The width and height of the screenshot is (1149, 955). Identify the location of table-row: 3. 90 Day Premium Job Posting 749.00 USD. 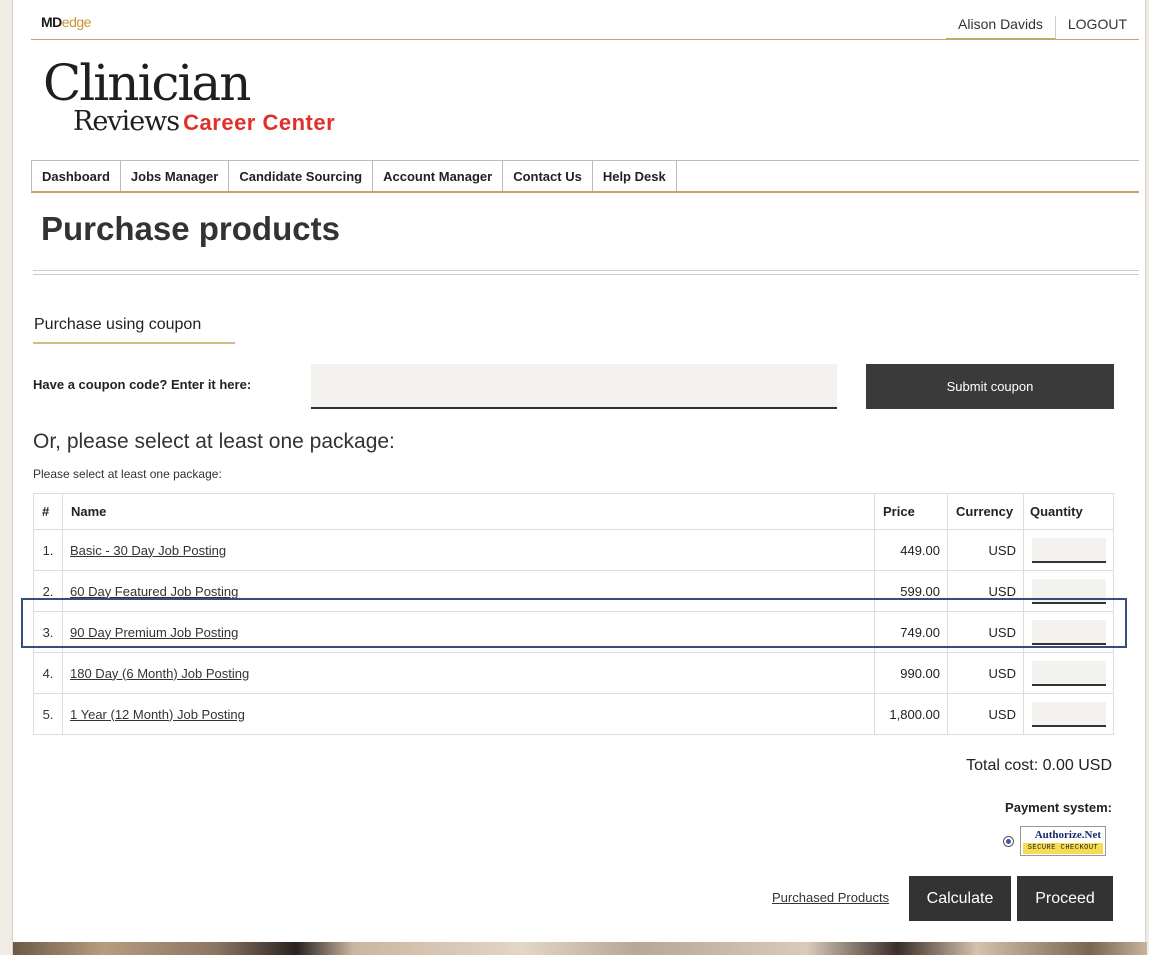
(573, 632).